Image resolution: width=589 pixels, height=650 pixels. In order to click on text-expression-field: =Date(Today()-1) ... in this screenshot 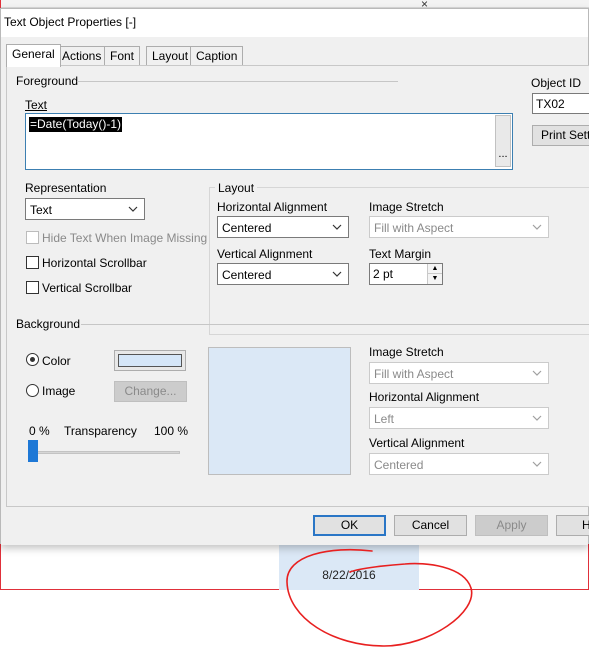, I will do `click(269, 141)`.